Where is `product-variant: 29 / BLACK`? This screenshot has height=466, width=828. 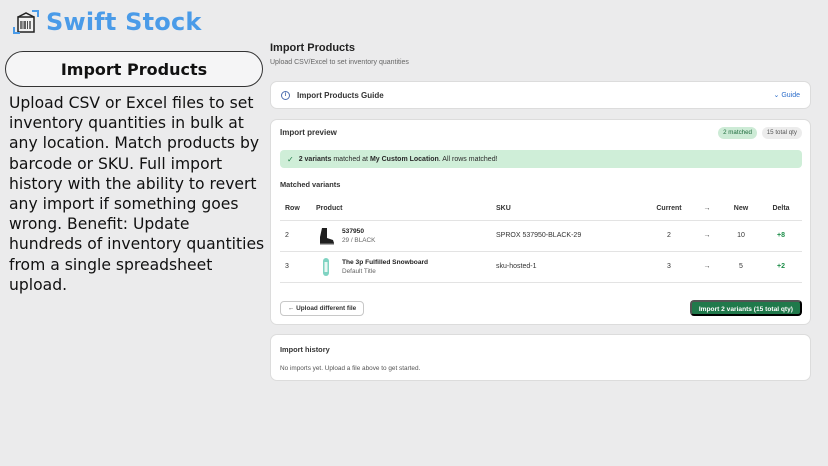
product-variant: 29 / BLACK is located at coordinates (359, 240).